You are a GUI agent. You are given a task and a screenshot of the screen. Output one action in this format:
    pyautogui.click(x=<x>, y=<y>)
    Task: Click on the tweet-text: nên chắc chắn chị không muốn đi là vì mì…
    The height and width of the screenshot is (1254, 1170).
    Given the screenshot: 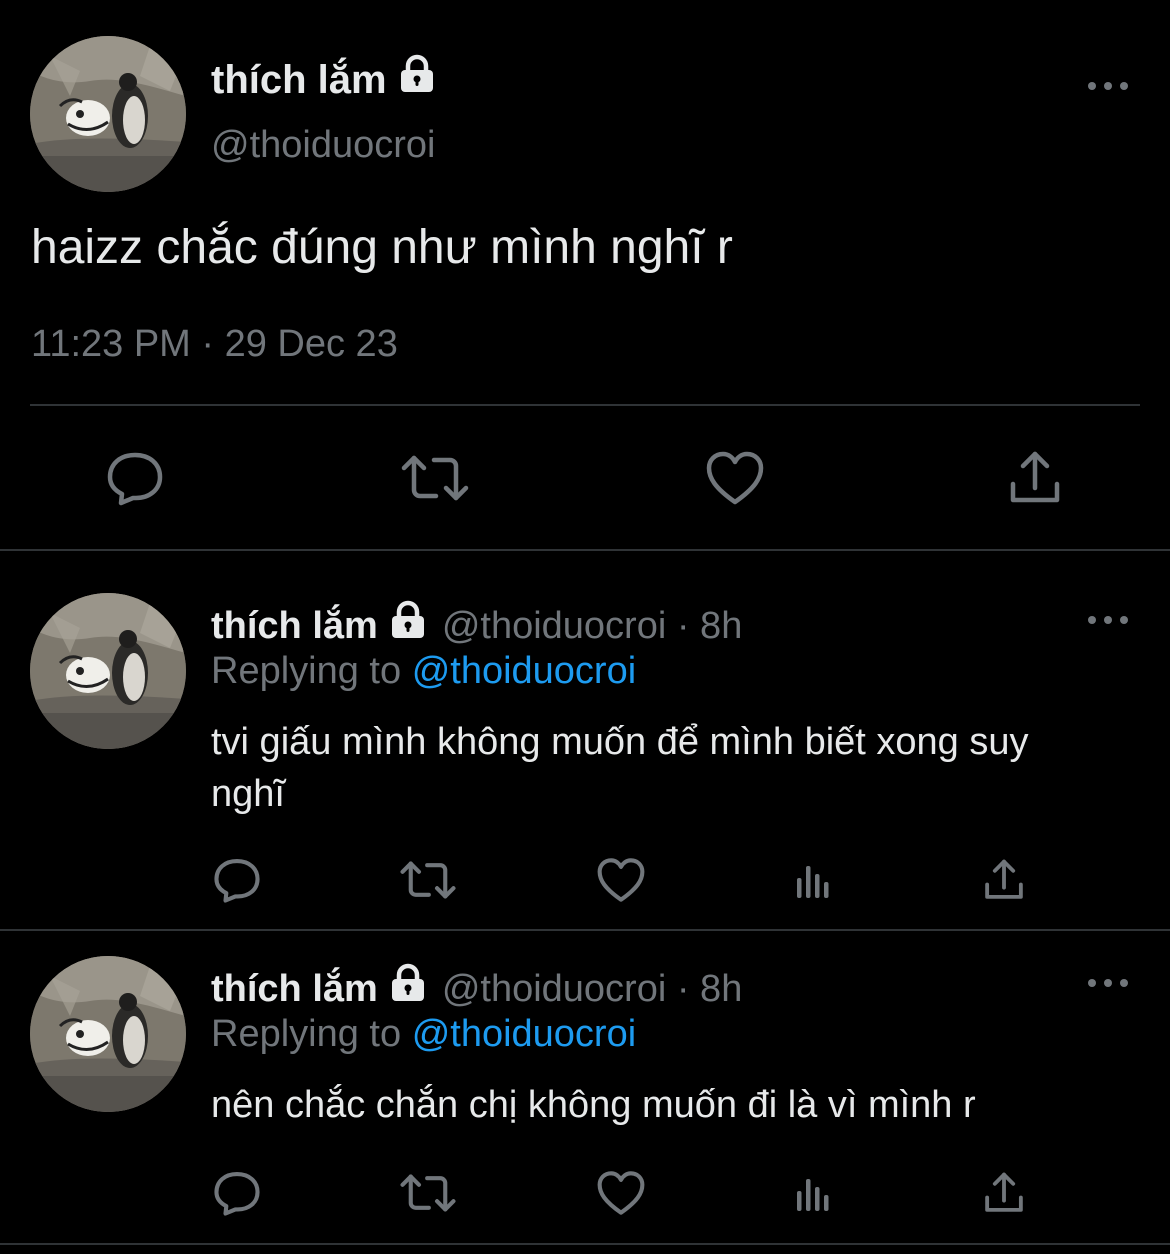 What is the action you would take?
    pyautogui.click(x=593, y=1105)
    